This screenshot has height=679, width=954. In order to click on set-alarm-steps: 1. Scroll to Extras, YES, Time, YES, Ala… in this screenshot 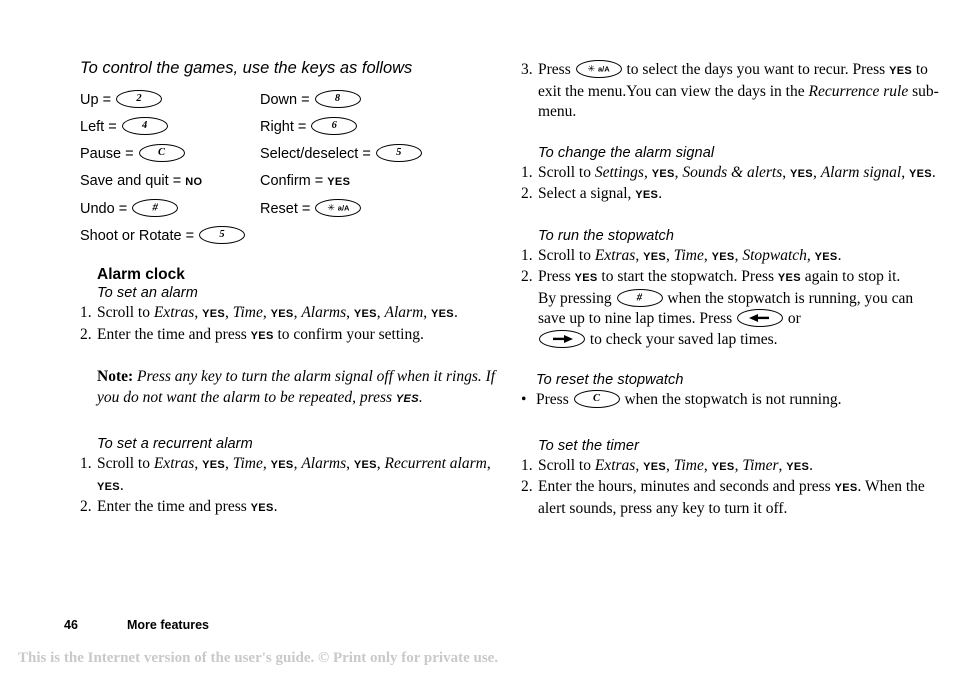, I will do `click(290, 324)`.